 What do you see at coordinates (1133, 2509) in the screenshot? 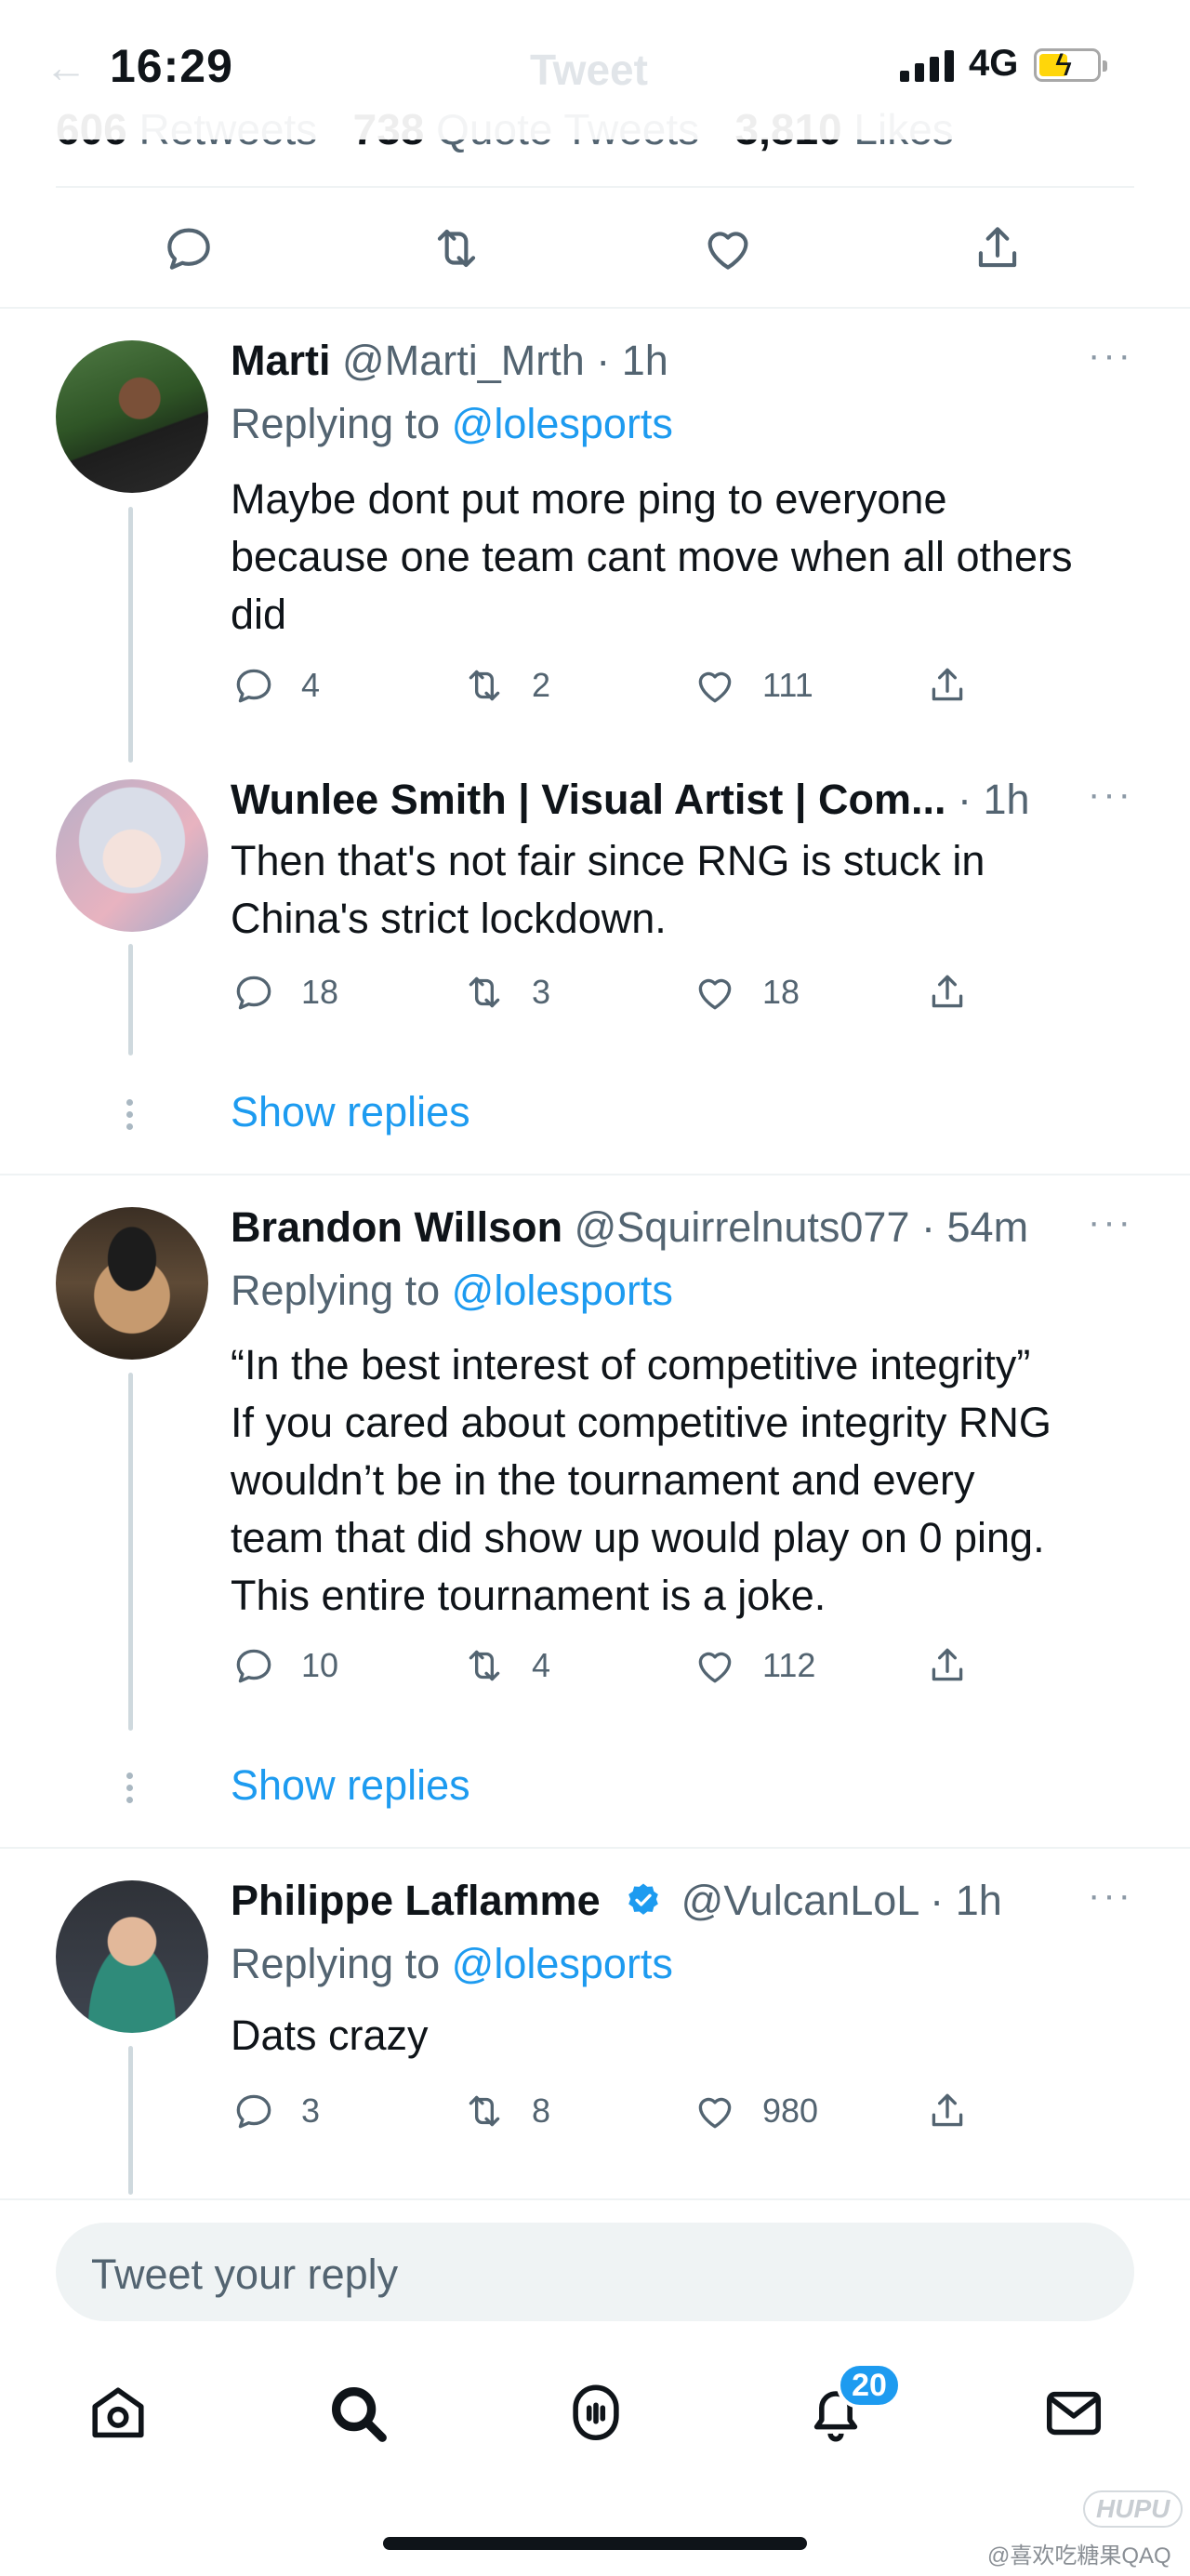
I see `watermark-logo: HUPU` at bounding box center [1133, 2509].